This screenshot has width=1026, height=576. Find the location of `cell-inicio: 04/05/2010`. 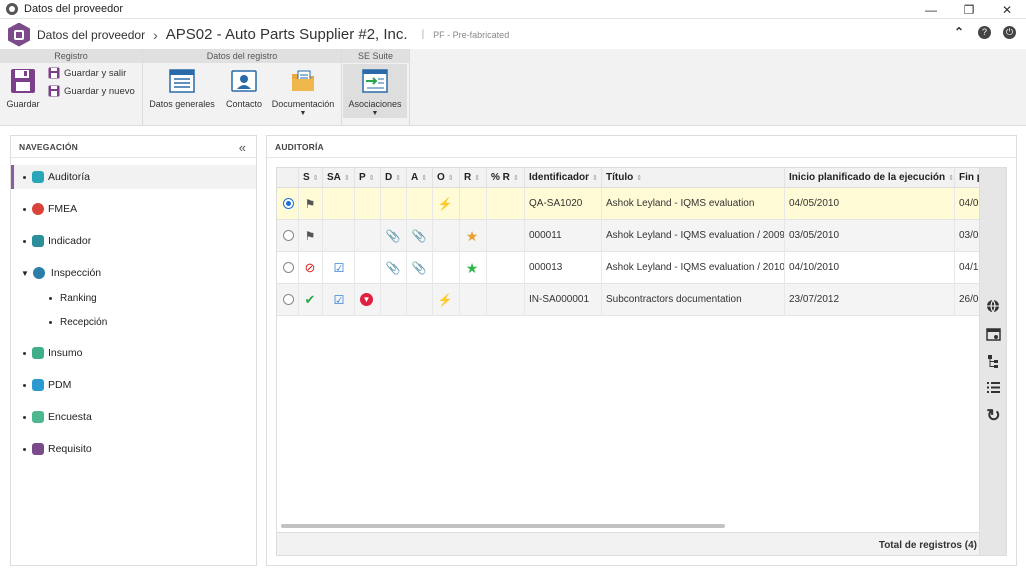

cell-inicio: 04/05/2010 is located at coordinates (870, 204).